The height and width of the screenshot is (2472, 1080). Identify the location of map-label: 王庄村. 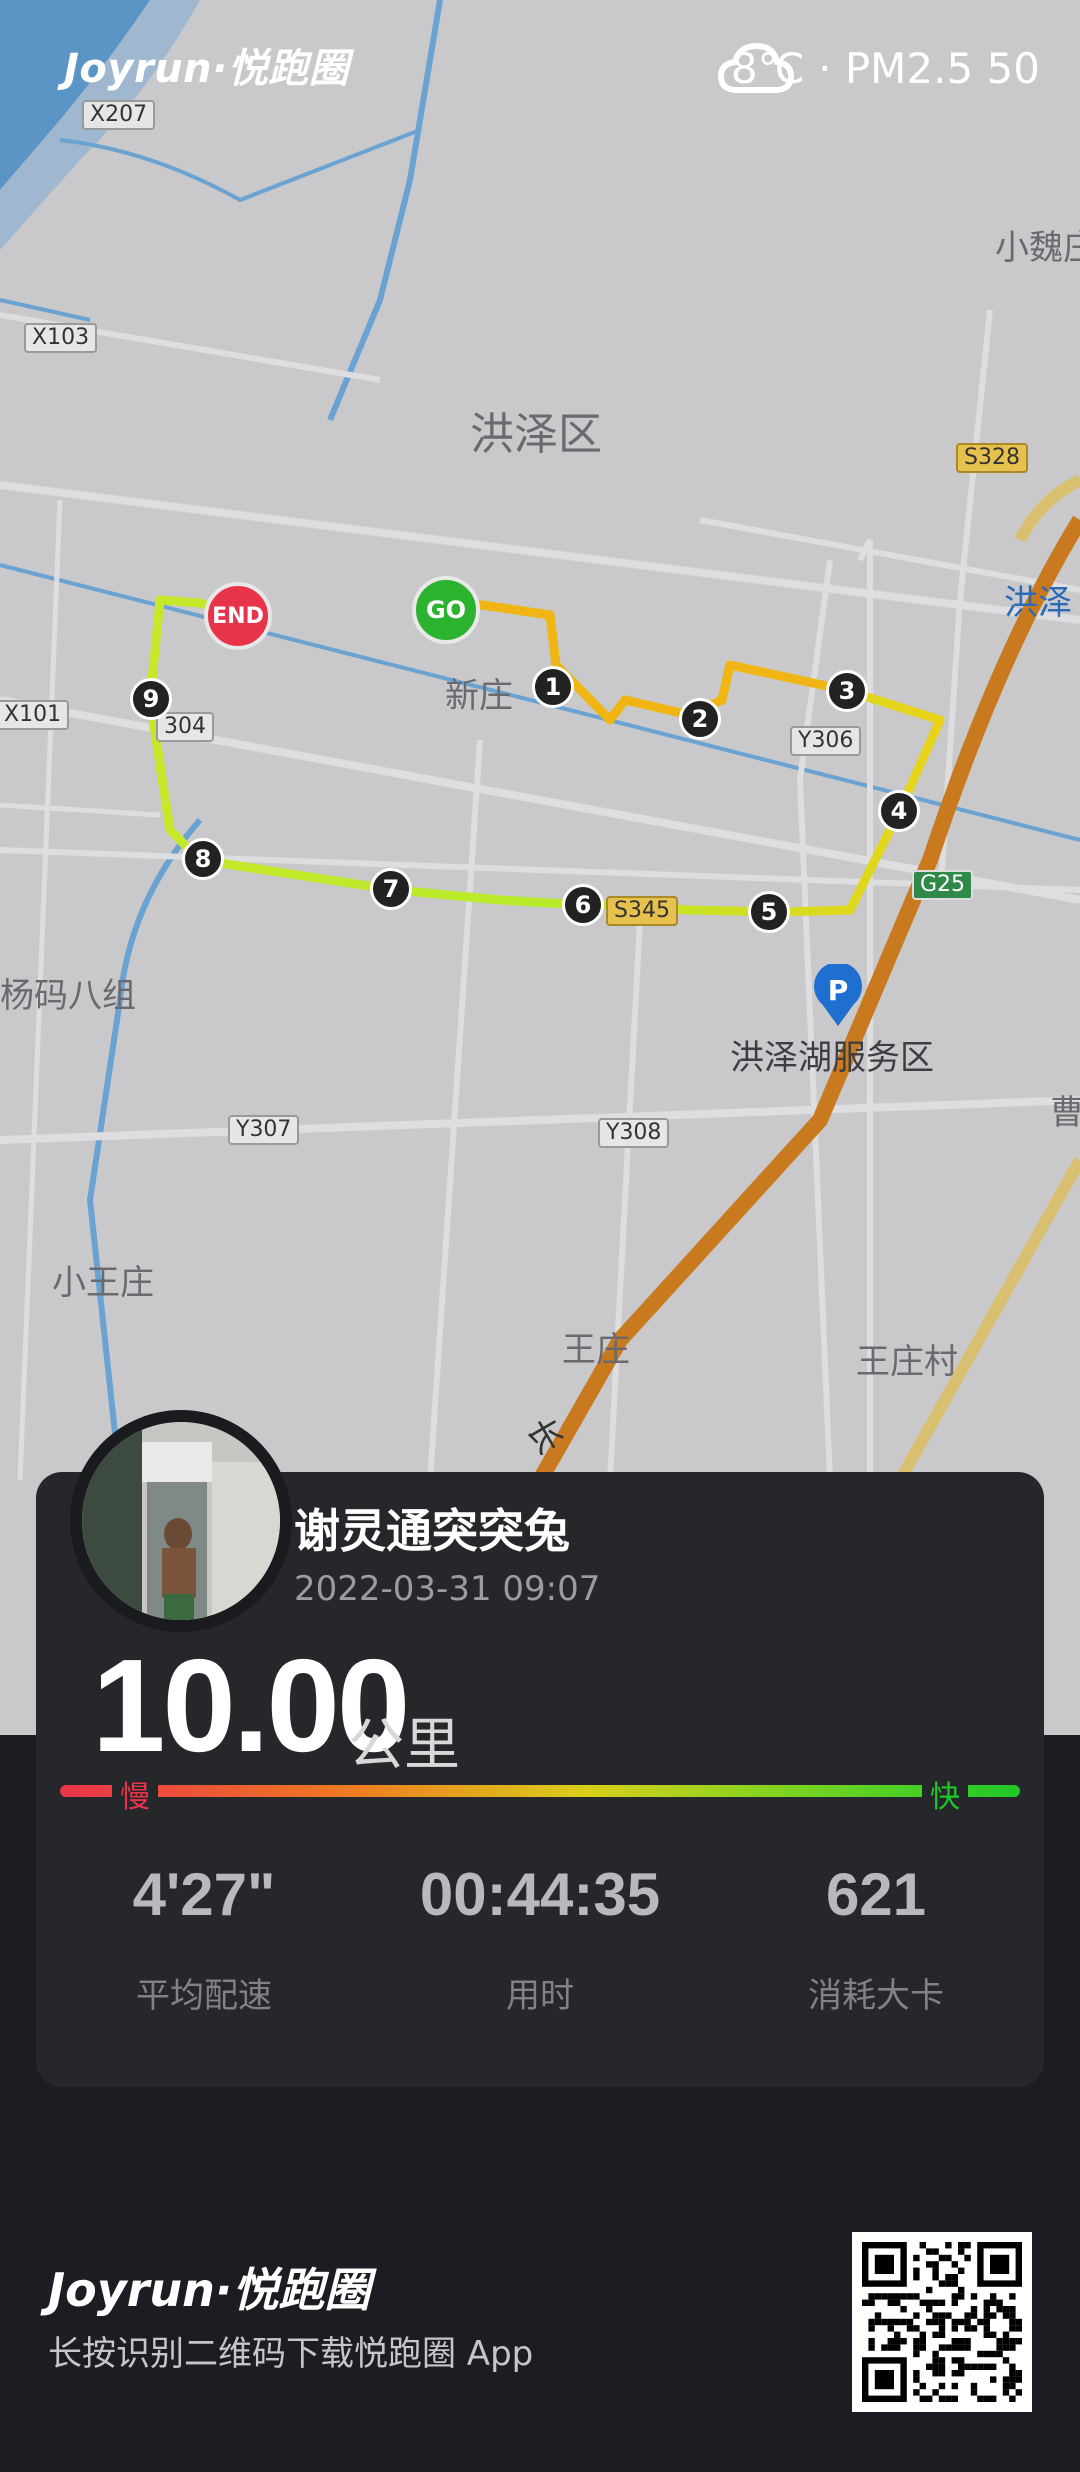
(907, 1362).